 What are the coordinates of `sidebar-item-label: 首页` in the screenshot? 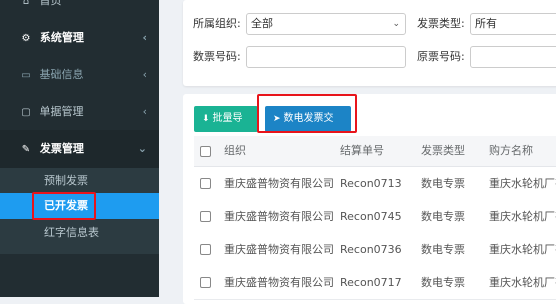 It's located at (50, 3).